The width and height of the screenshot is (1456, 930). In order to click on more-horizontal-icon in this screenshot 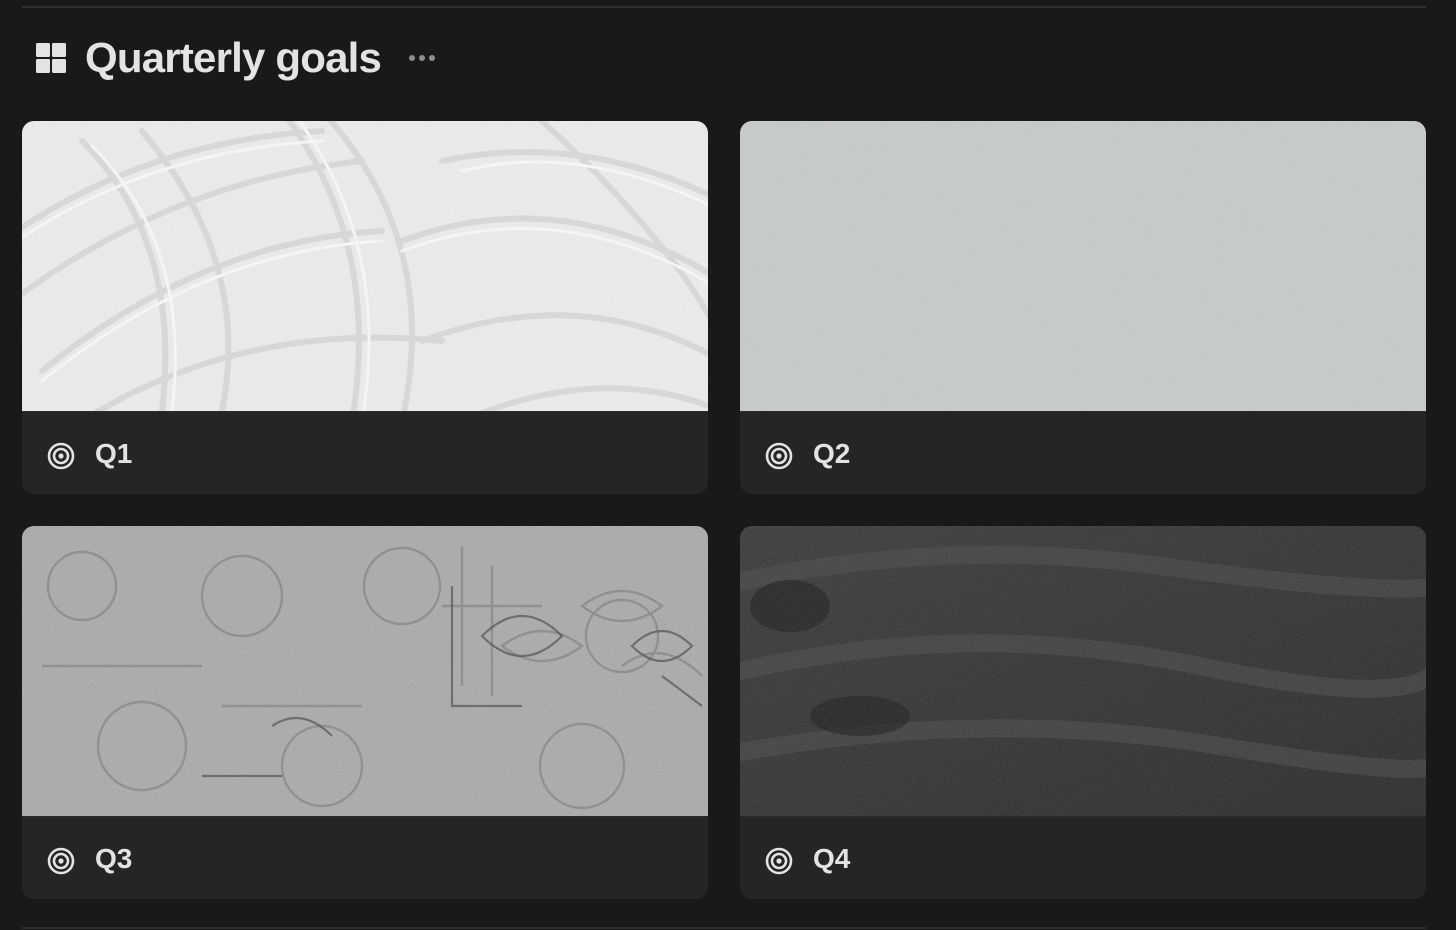, I will do `click(412, 58)`.